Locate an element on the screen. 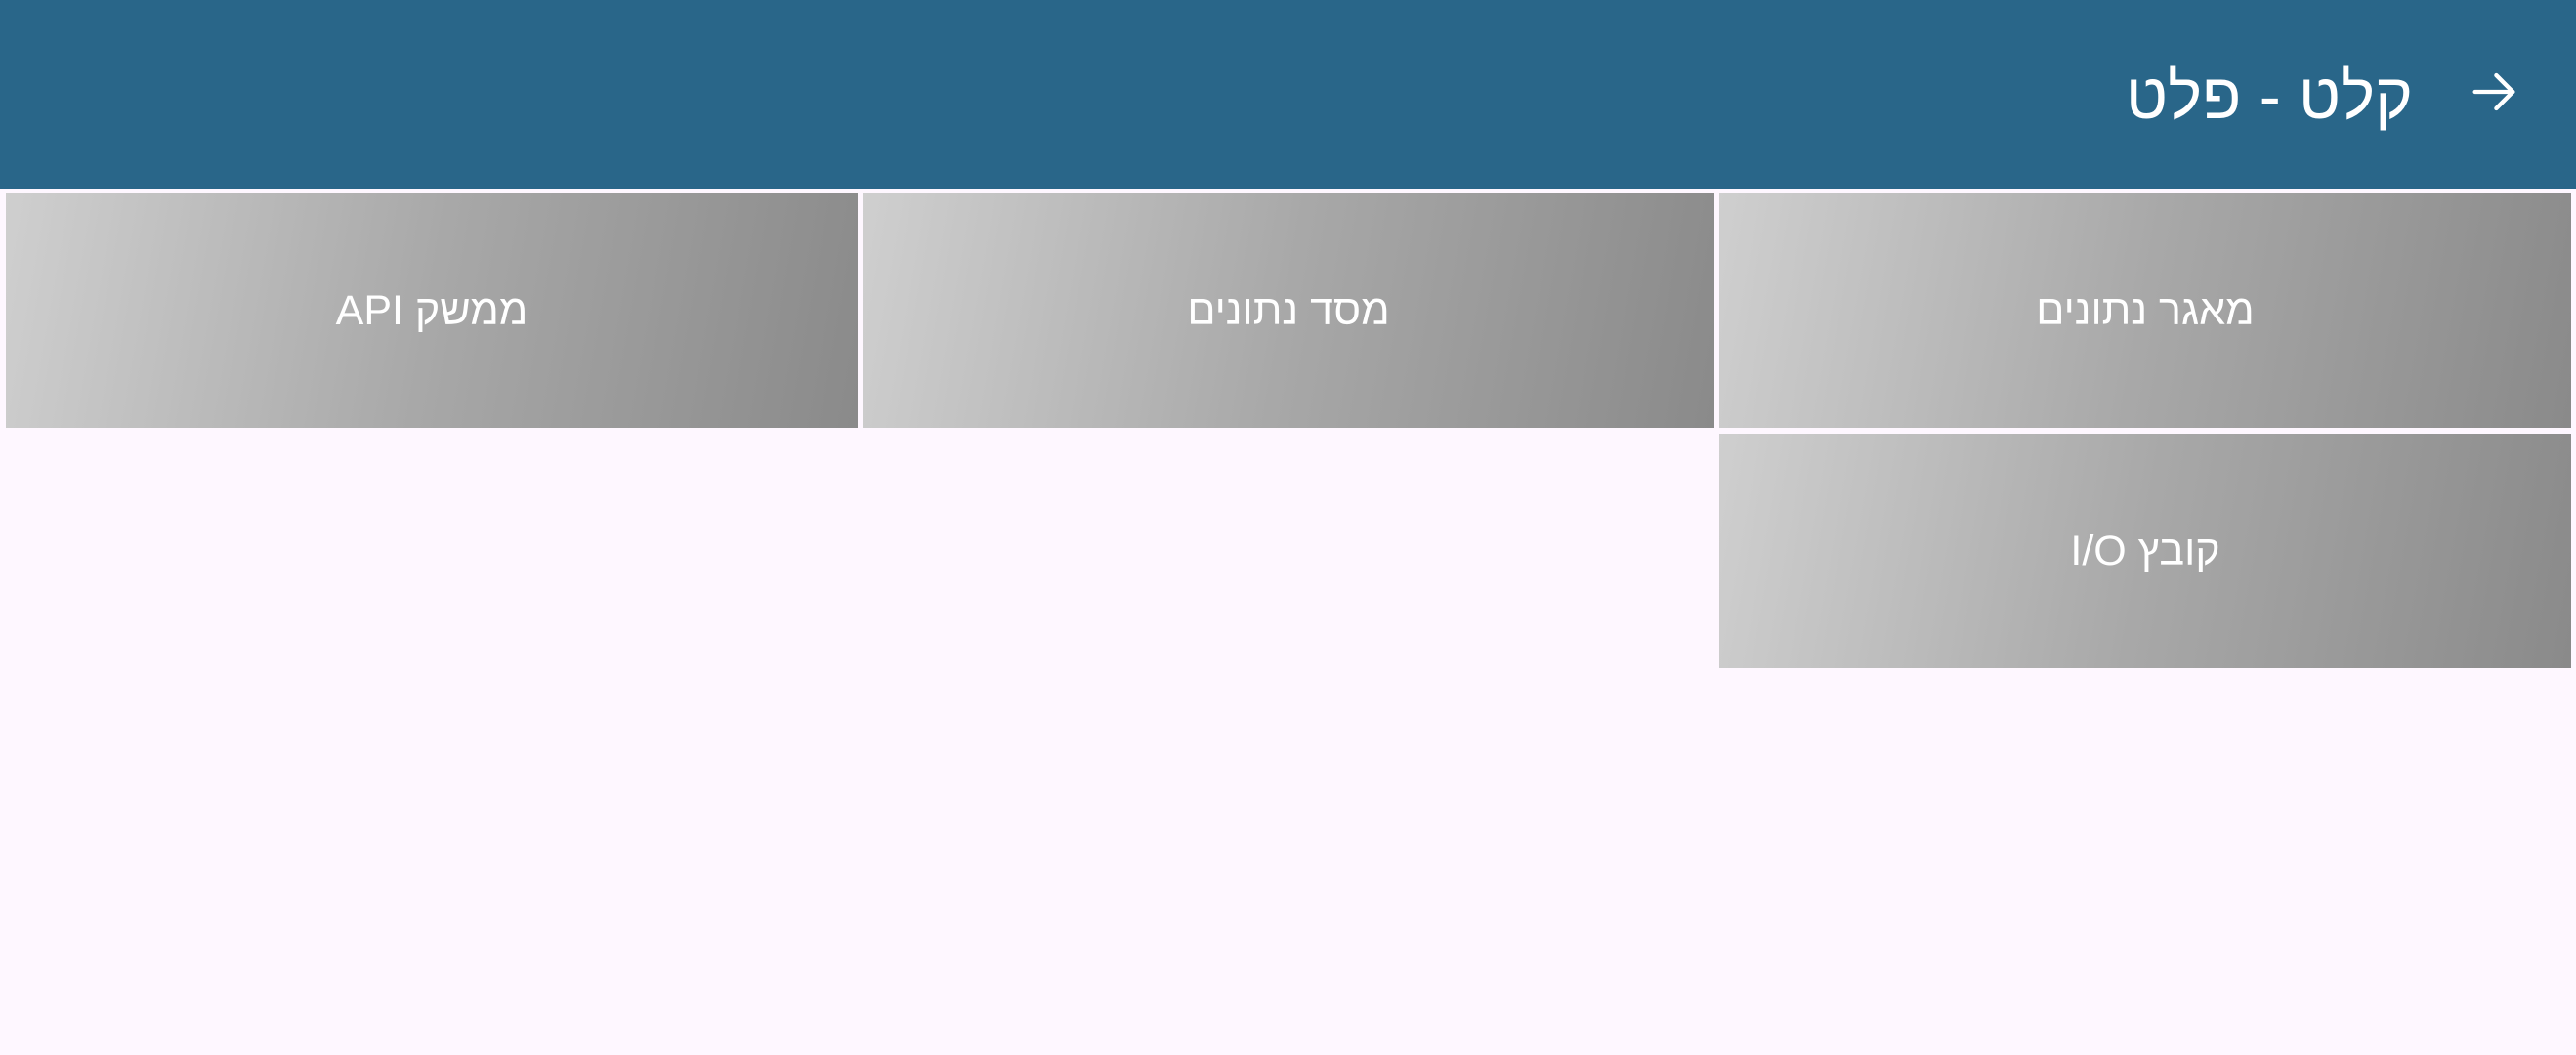 The width and height of the screenshot is (2576, 1055). file-io-label: קובץ I/O is located at coordinates (2145, 550).